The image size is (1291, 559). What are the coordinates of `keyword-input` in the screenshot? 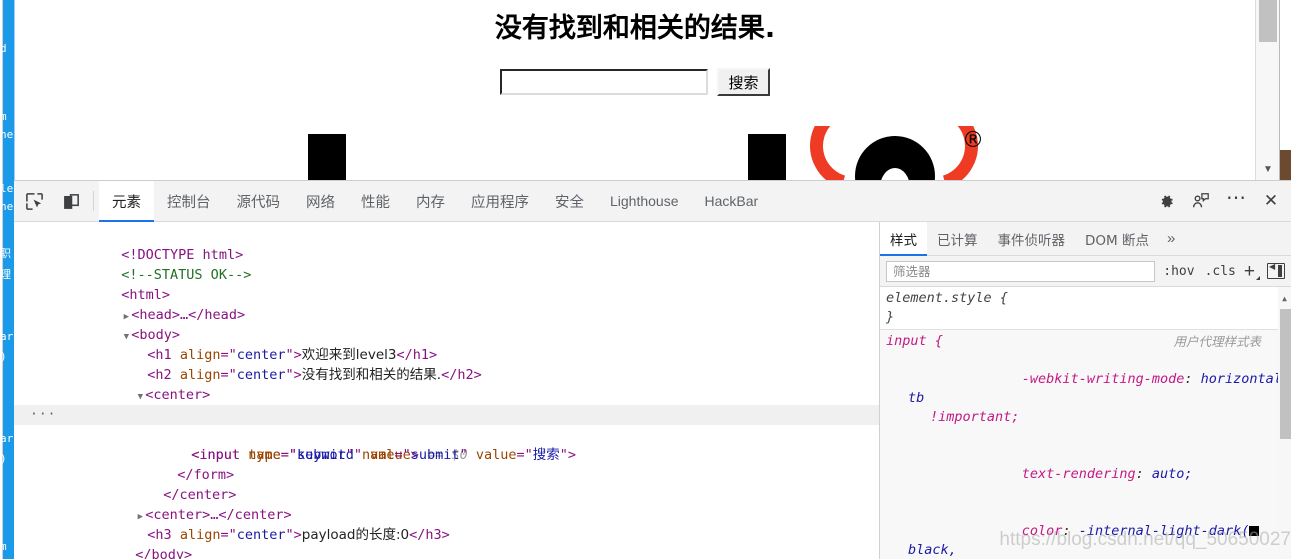 It's located at (604, 82).